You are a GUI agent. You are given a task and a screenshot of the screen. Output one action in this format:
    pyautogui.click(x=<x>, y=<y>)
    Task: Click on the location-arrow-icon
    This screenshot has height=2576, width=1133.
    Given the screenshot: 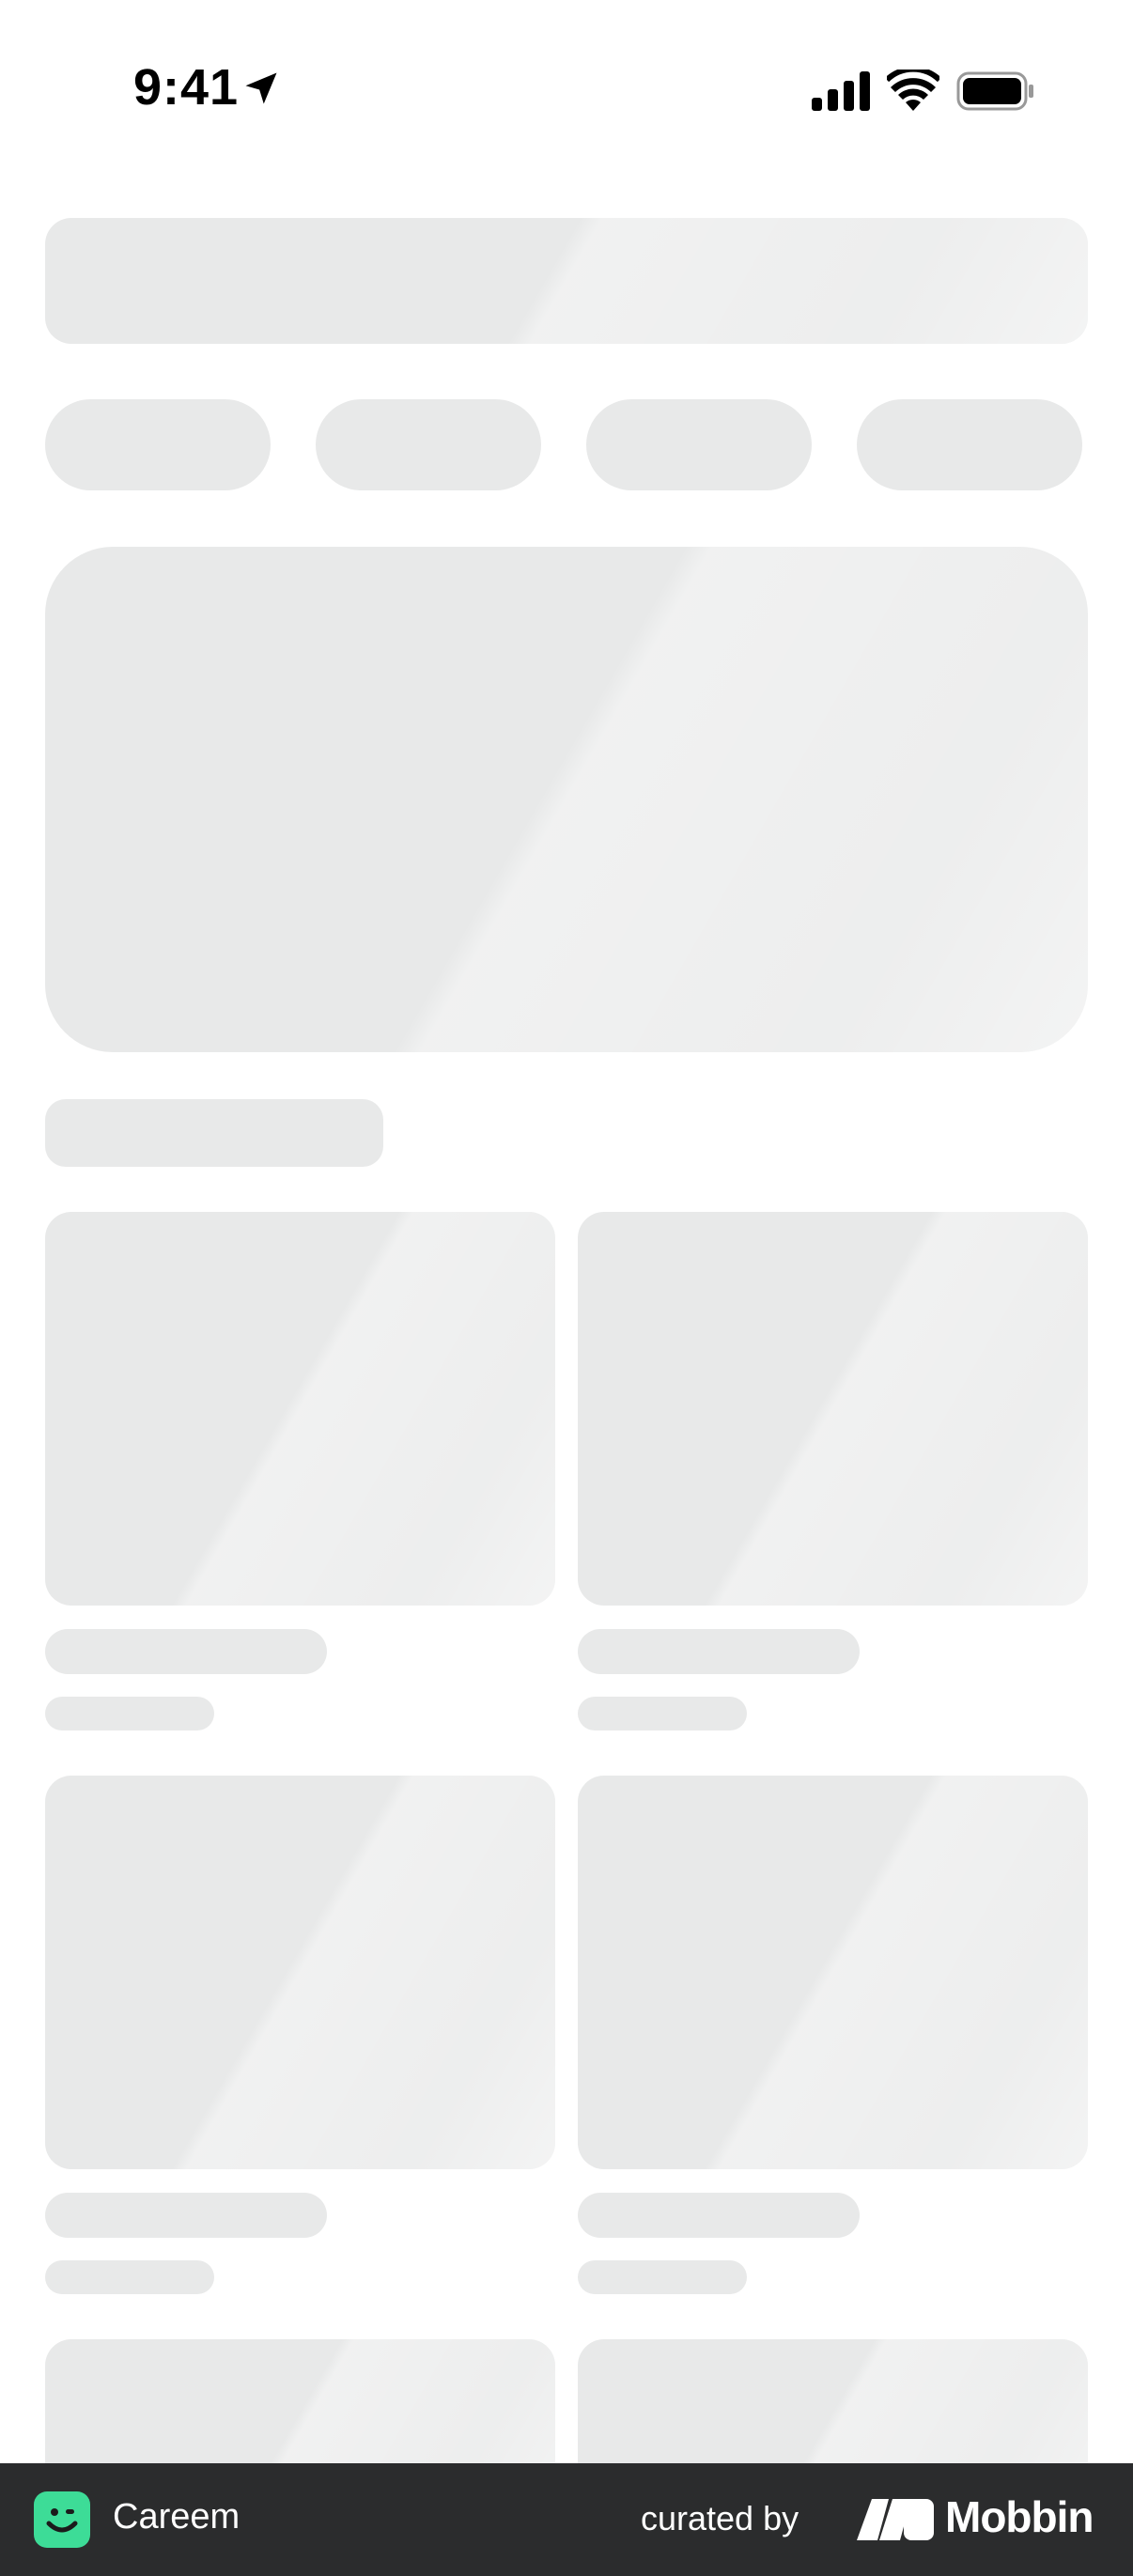 What is the action you would take?
    pyautogui.click(x=261, y=88)
    